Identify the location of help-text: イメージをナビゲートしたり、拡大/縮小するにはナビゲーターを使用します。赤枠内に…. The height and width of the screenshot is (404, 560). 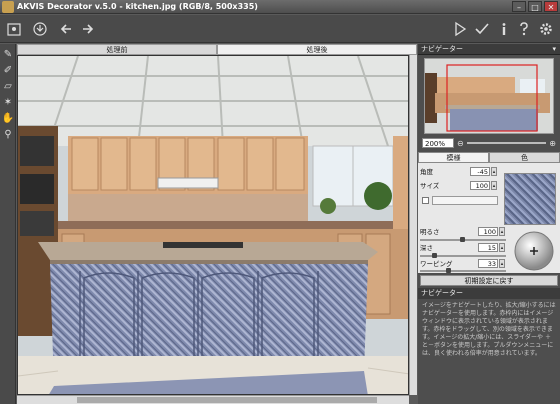
(489, 329).